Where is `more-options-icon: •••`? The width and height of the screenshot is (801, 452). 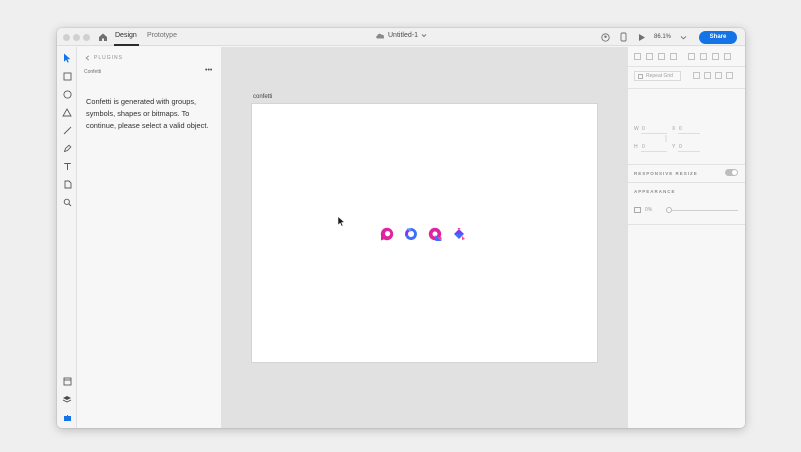
more-options-icon: ••• is located at coordinates (208, 70).